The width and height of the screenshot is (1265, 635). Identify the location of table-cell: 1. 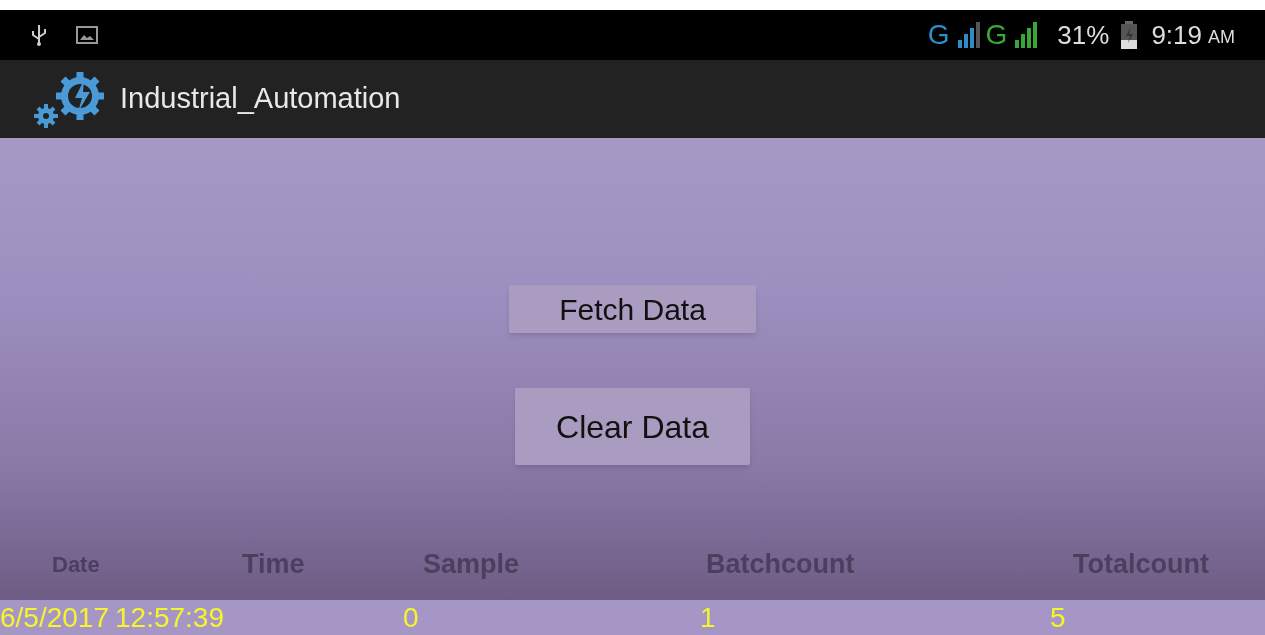
(708, 618).